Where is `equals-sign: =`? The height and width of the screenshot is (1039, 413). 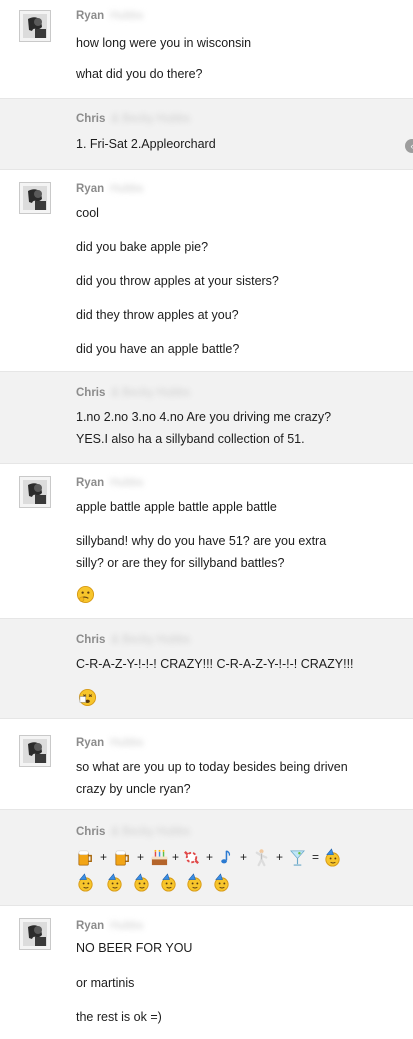 equals-sign: = is located at coordinates (316, 857).